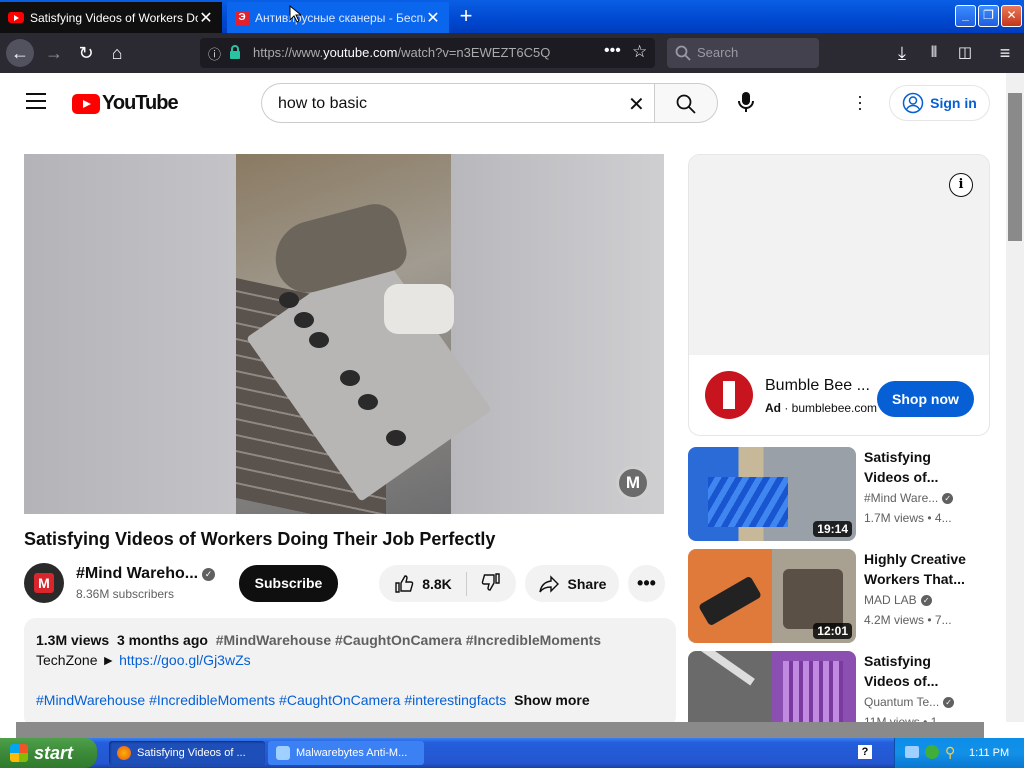 The width and height of the screenshot is (1024, 768). What do you see at coordinates (743, 53) in the screenshot?
I see `browser-search-field: Search` at bounding box center [743, 53].